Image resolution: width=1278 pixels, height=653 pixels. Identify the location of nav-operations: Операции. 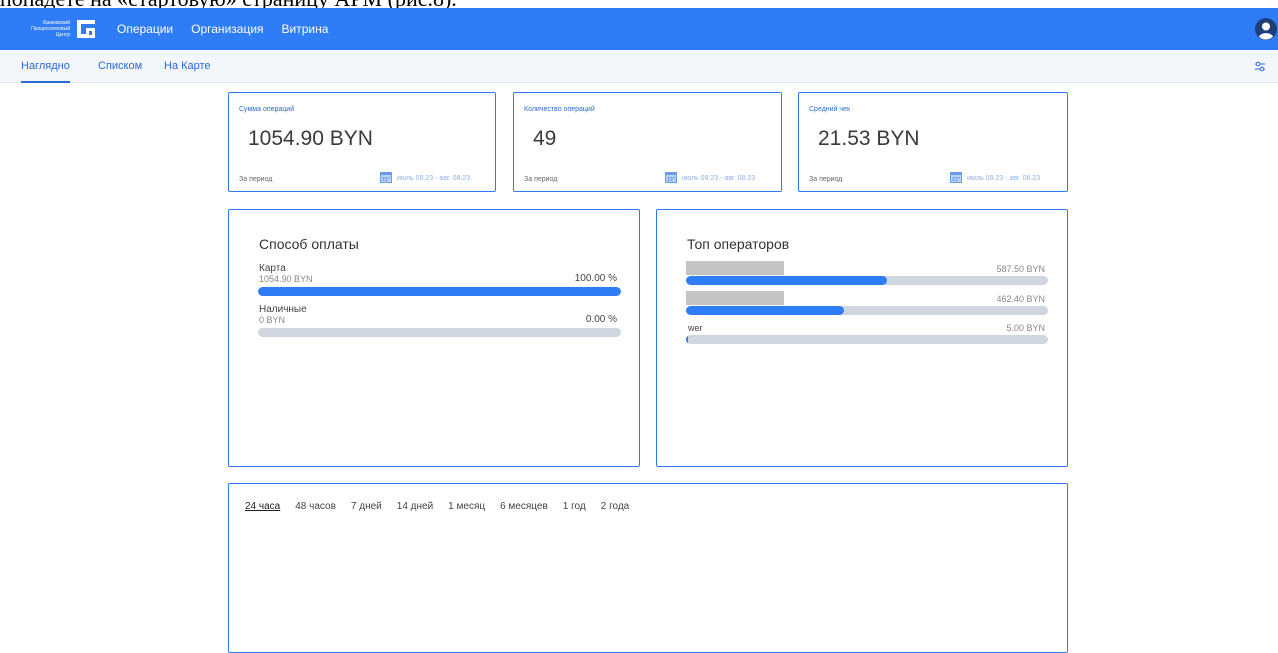
(145, 29).